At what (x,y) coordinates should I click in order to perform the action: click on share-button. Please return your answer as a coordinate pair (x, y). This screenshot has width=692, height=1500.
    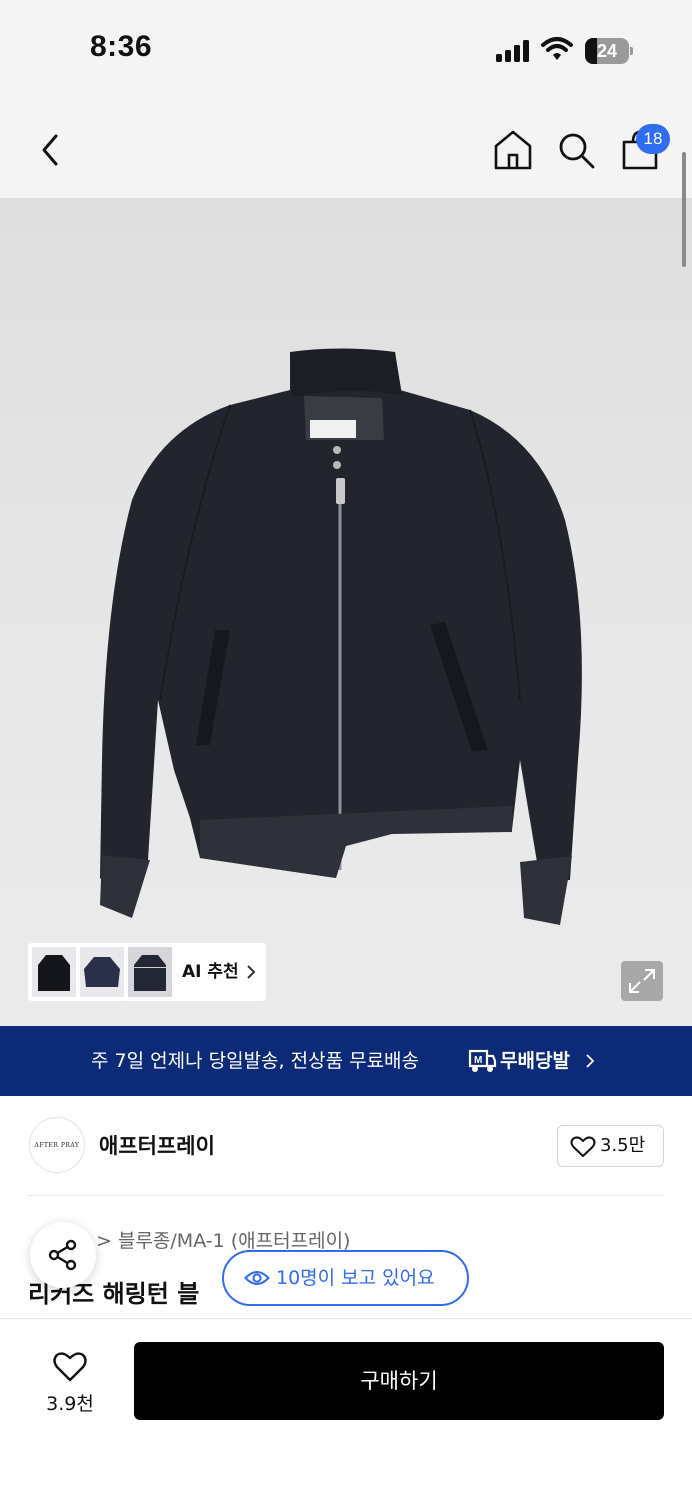
    Looking at the image, I should click on (63, 1255).